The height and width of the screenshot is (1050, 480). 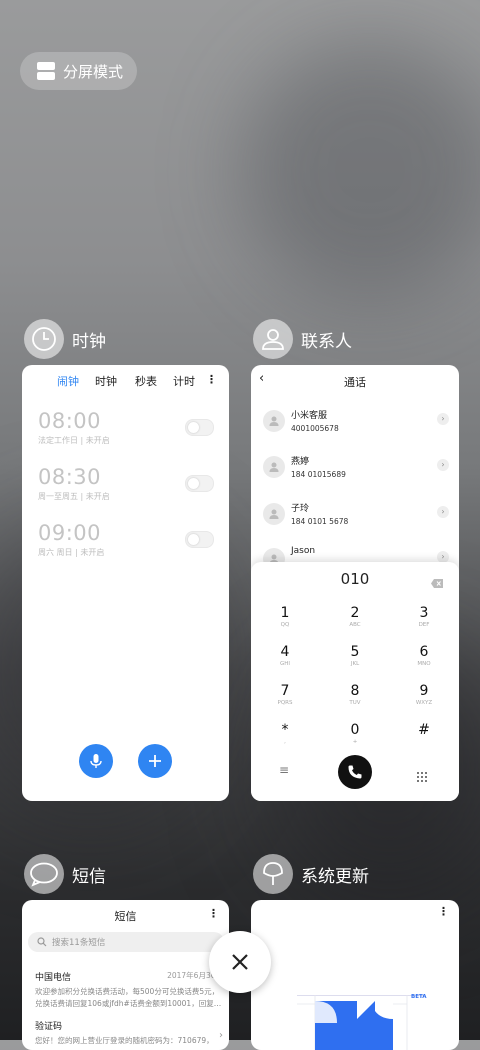 I want to click on dial-key: 3 DEF, so click(x=424, y=617).